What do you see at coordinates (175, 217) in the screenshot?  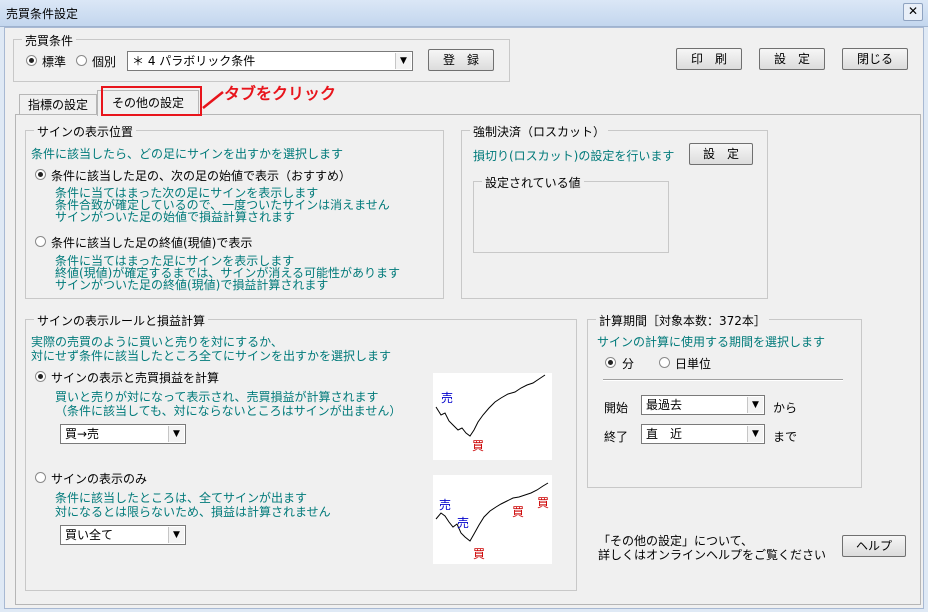 I see `next-open-desc-3: サインがついた足の始値で損益計算されます` at bounding box center [175, 217].